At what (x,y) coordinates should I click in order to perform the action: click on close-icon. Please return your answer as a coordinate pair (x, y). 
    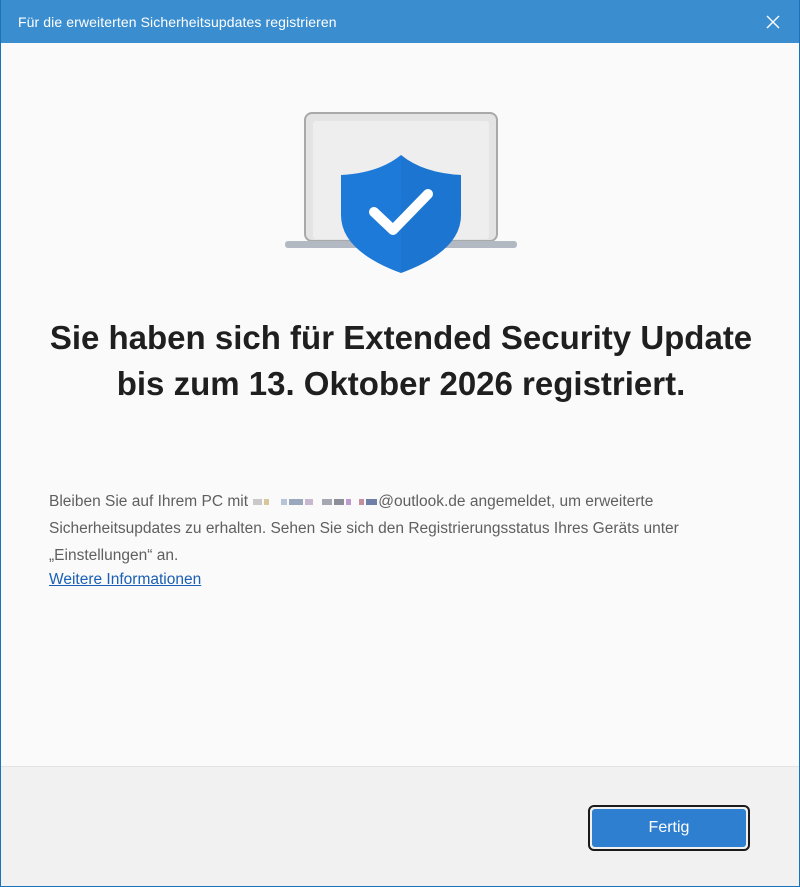
    Looking at the image, I should click on (773, 22).